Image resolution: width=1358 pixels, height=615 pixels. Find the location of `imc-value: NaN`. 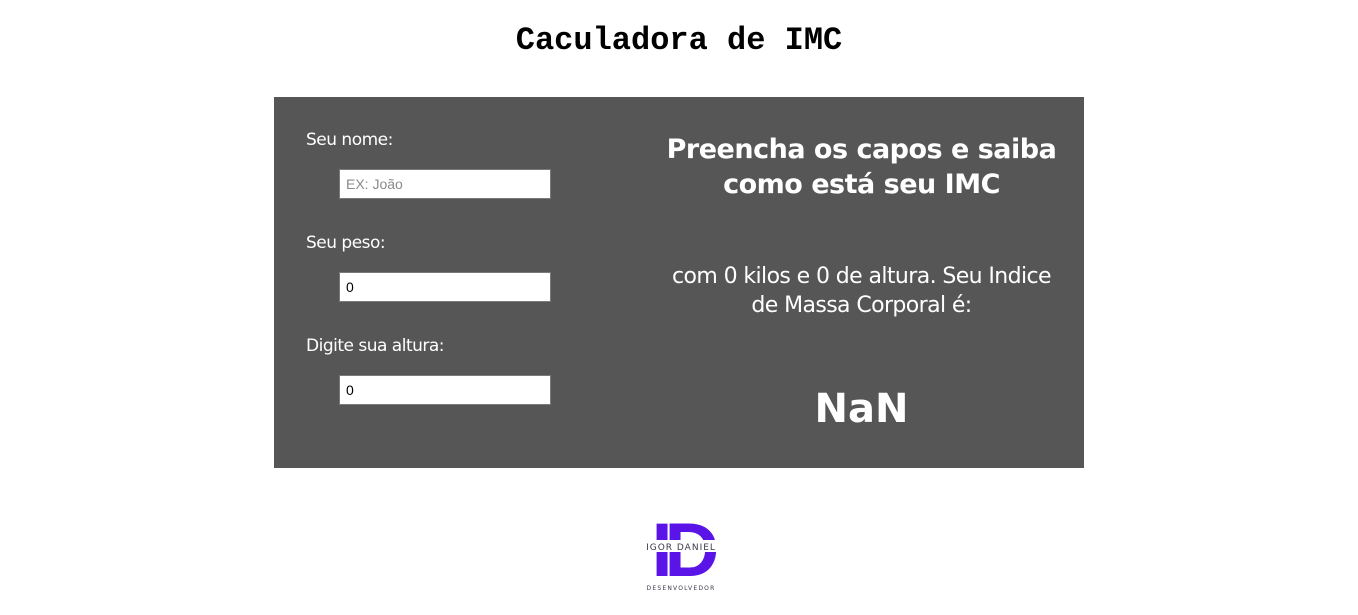

imc-value: NaN is located at coordinates (861, 409).